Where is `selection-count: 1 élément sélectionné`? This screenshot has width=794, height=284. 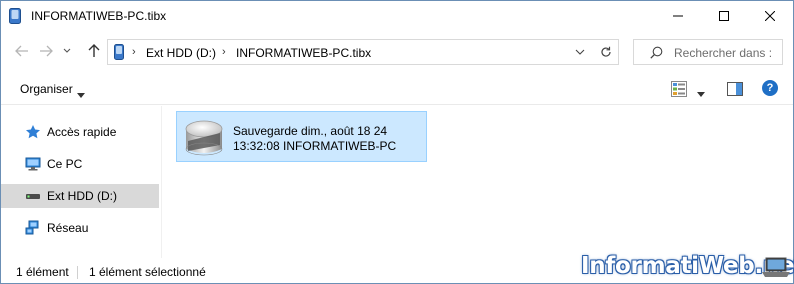
selection-count: 1 élément sélectionné is located at coordinates (147, 272).